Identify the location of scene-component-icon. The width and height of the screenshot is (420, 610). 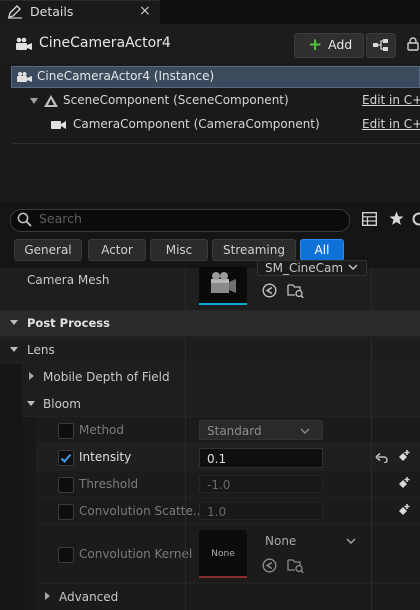
(51, 101).